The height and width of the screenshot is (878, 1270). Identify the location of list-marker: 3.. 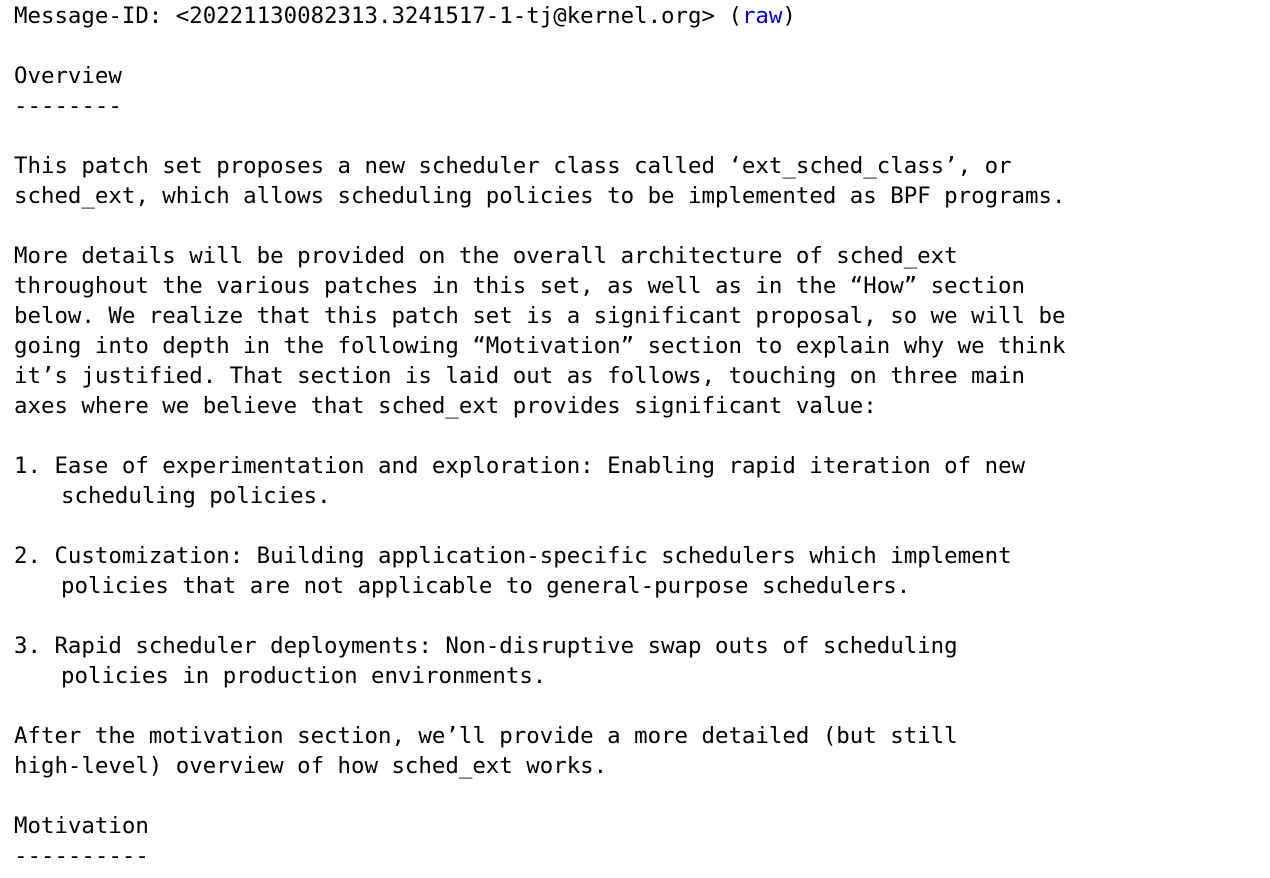
(34, 646).